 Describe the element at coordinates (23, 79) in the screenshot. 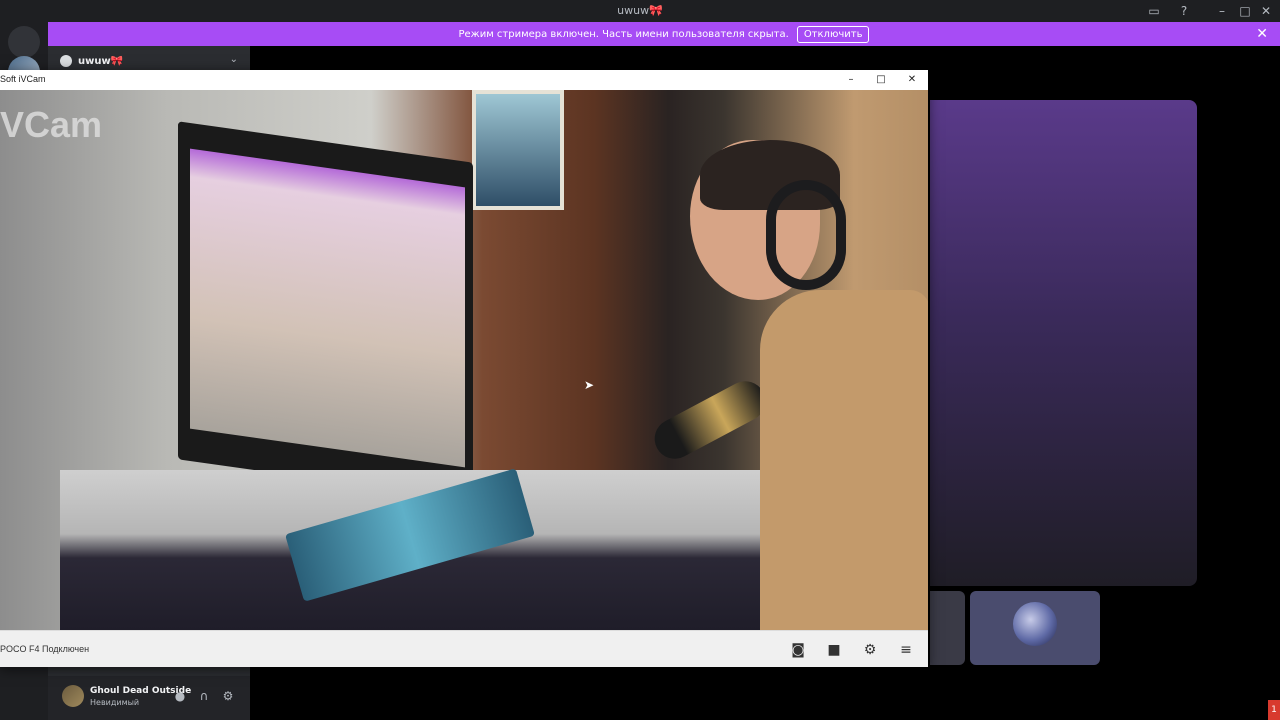

I see `ivcam-title: Soft iVCam` at that location.